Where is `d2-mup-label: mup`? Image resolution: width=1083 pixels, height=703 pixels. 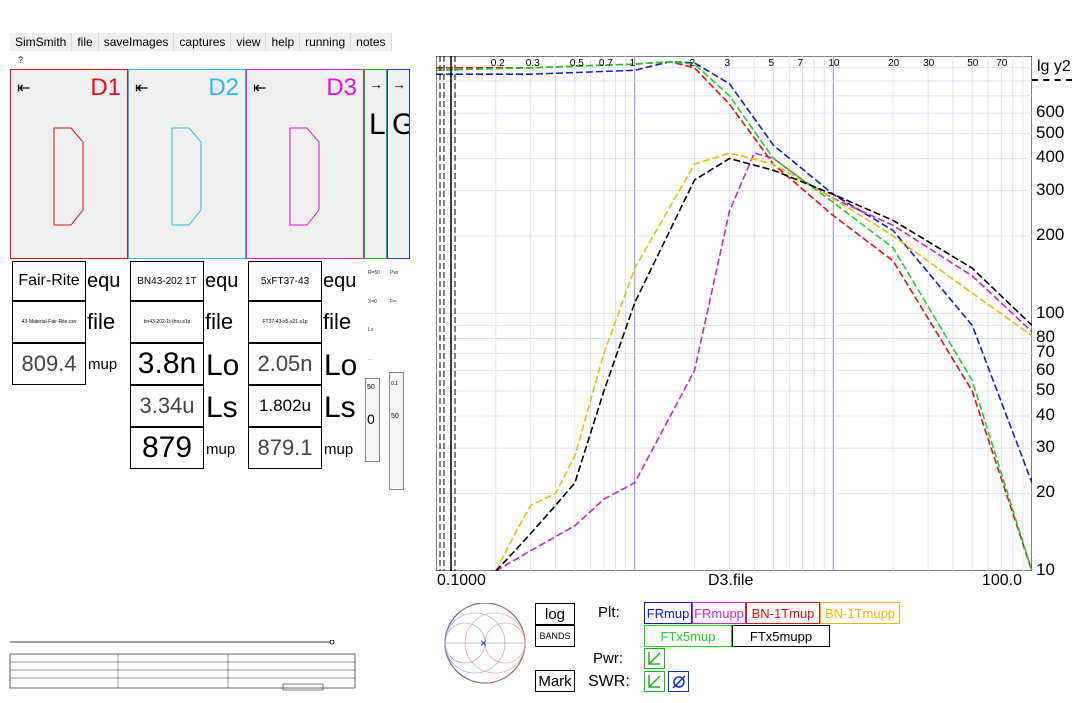 d2-mup-label: mup is located at coordinates (221, 449).